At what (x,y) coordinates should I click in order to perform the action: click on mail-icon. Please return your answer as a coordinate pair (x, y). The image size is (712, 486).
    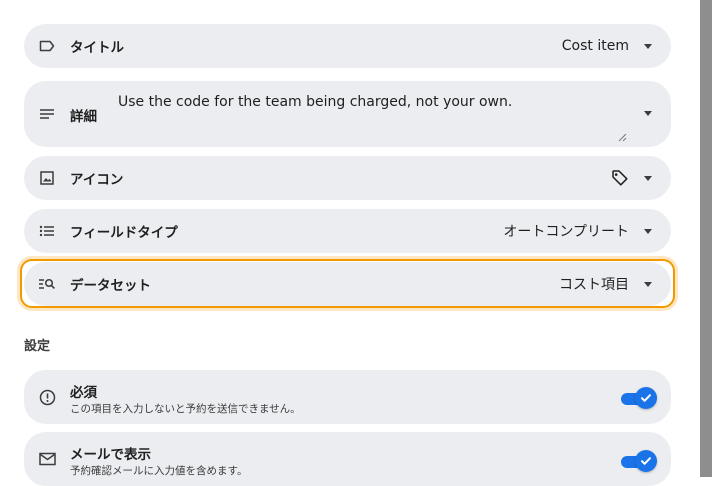
    Looking at the image, I should click on (47, 459).